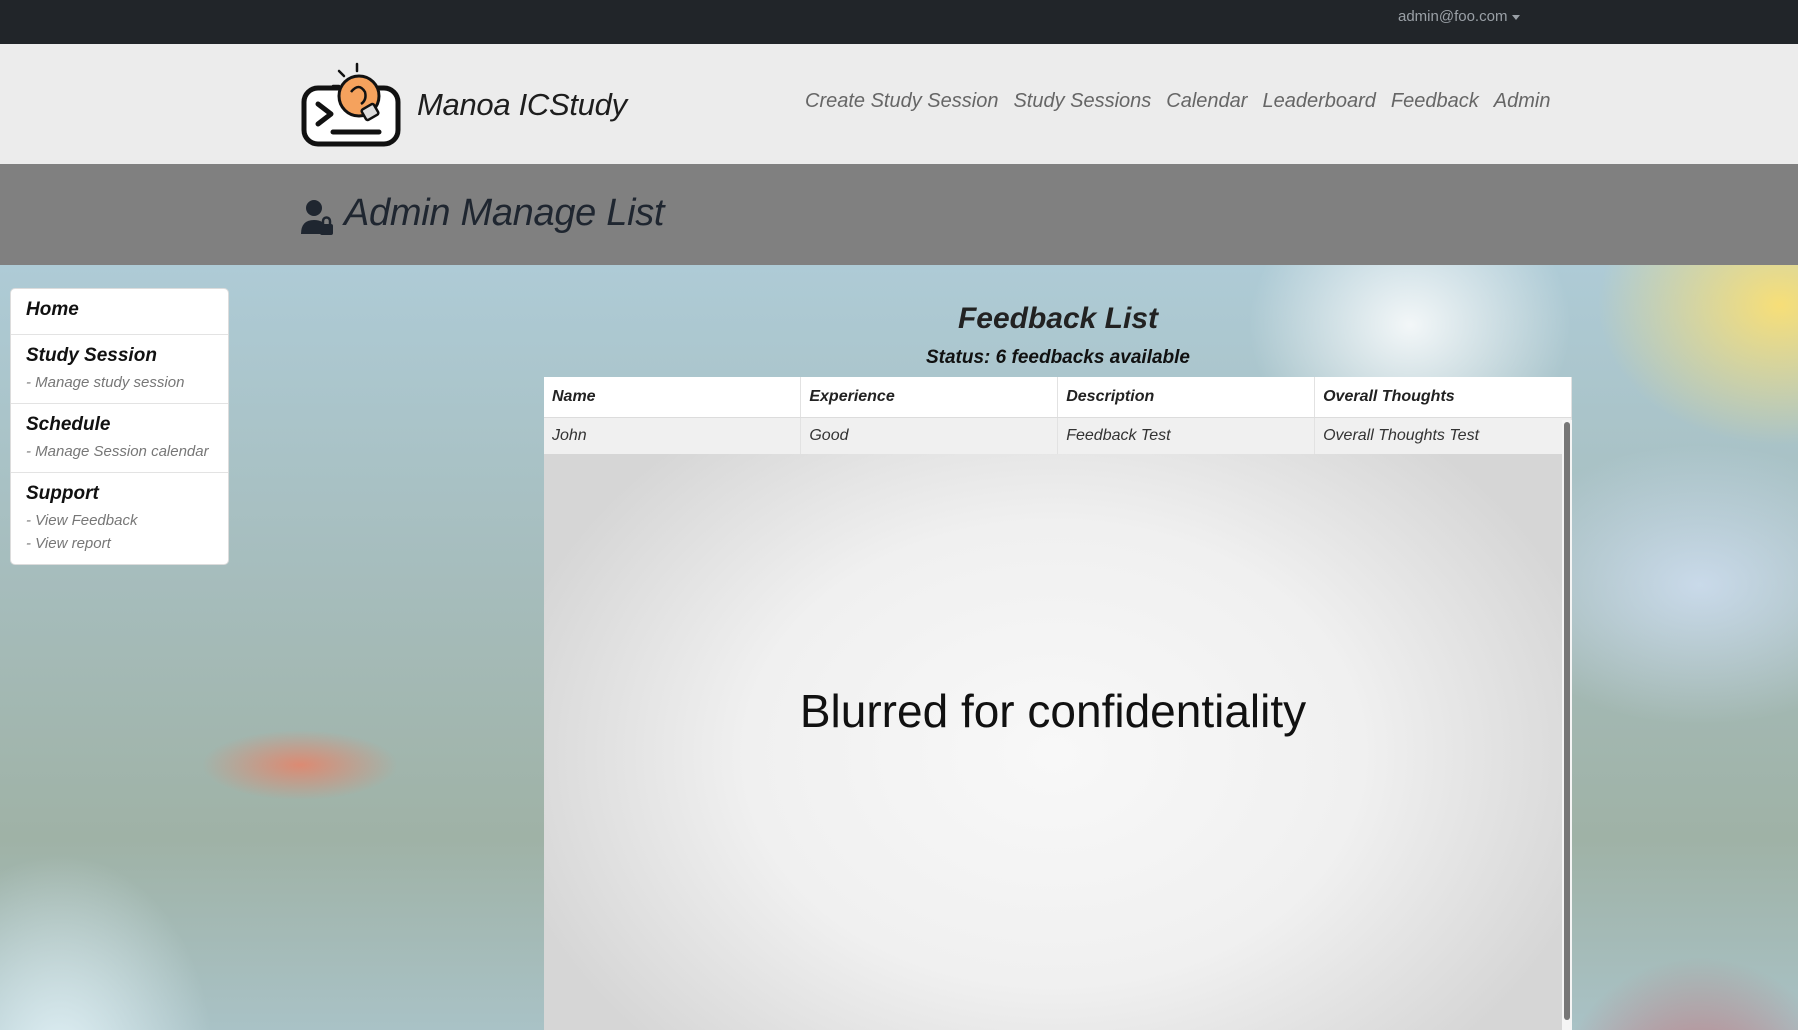  Describe the element at coordinates (1058, 318) in the screenshot. I see `feedback-list-title: Feedback List` at that location.